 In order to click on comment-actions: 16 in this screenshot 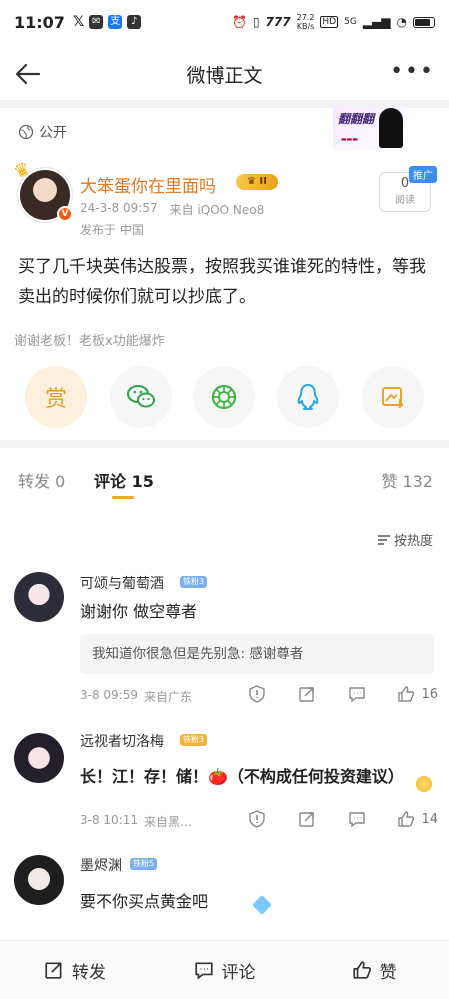, I will do `click(343, 694)`.